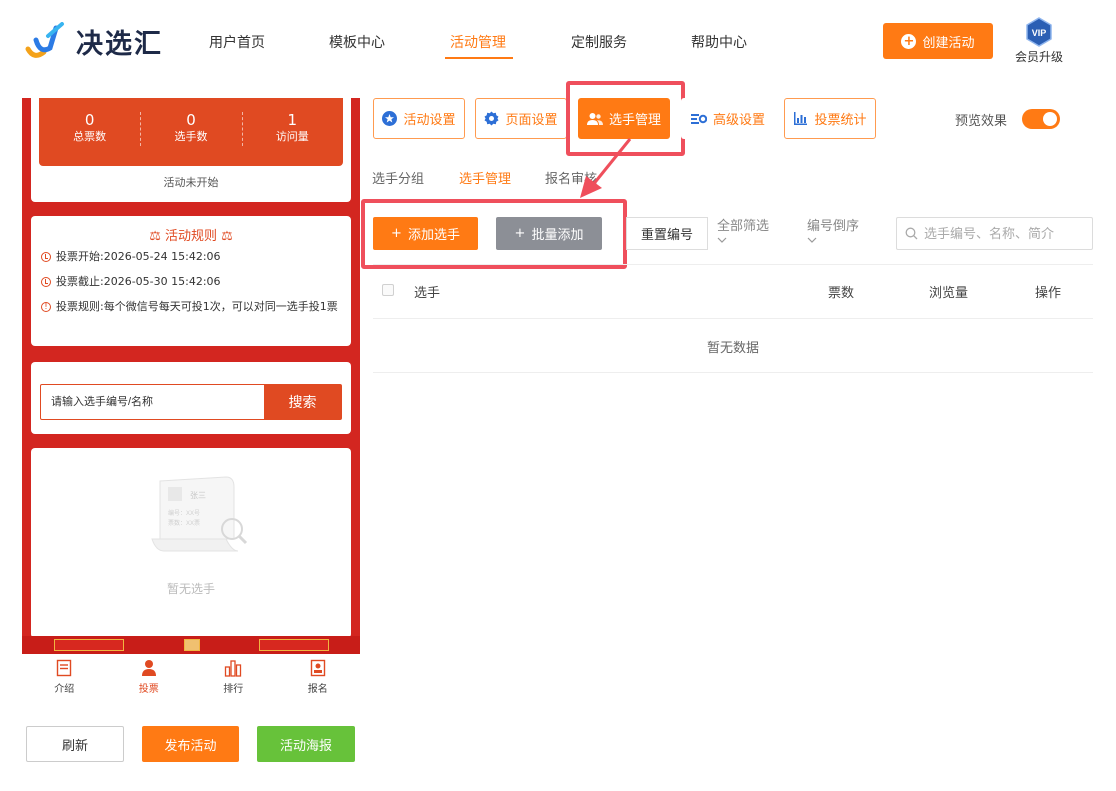  I want to click on clock-icon, so click(46, 282).